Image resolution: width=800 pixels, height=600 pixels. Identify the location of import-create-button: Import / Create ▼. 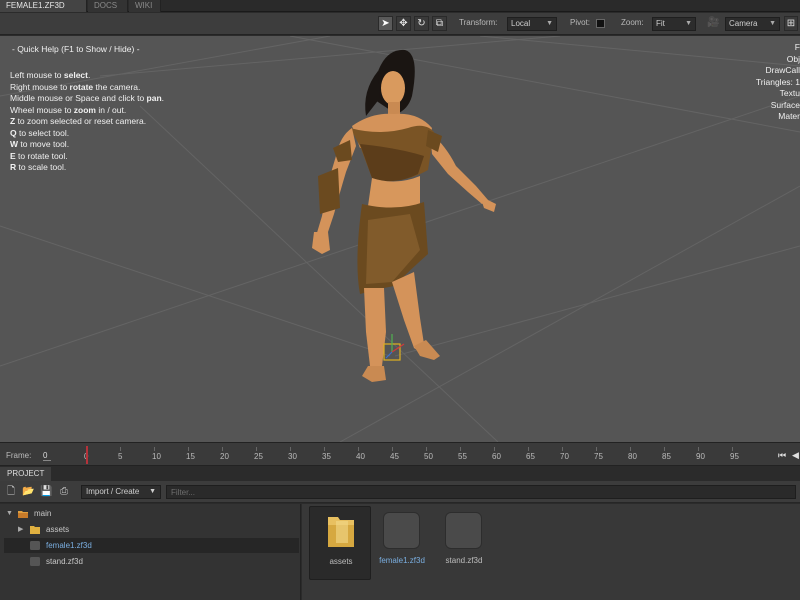
(121, 492).